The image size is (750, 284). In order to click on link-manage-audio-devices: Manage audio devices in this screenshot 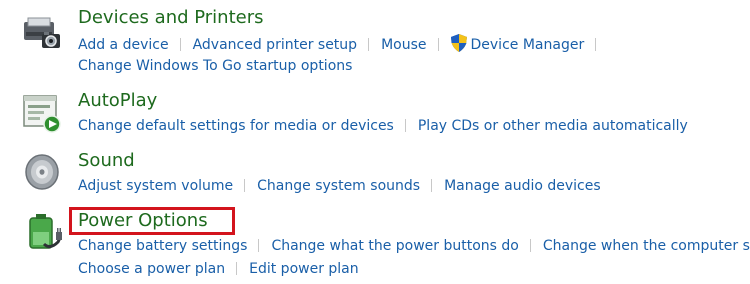, I will do `click(522, 186)`.